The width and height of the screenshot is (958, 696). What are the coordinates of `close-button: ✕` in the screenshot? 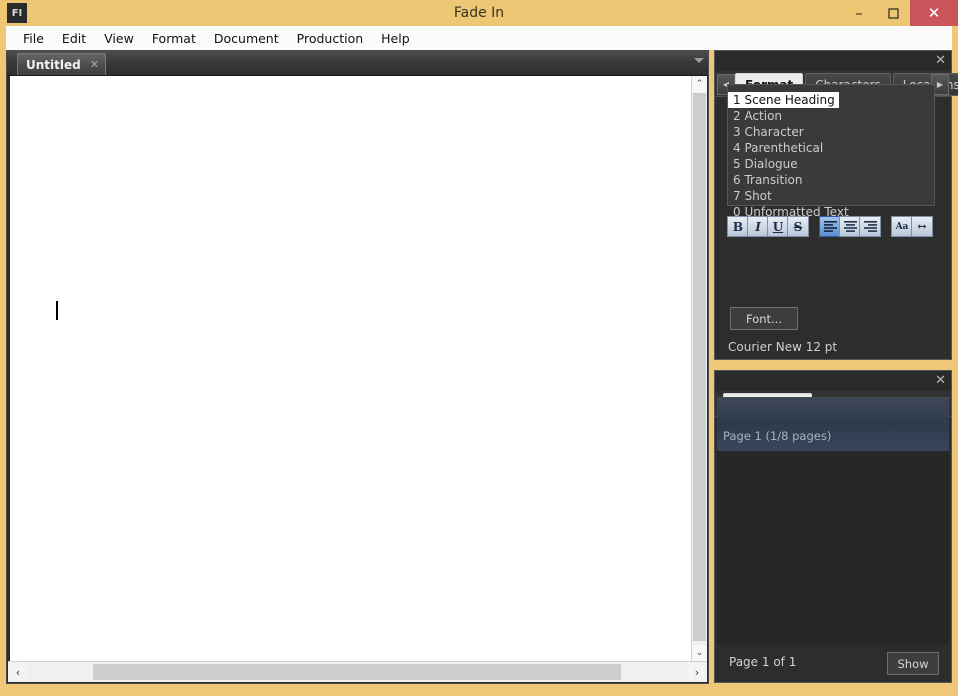 It's located at (934, 13).